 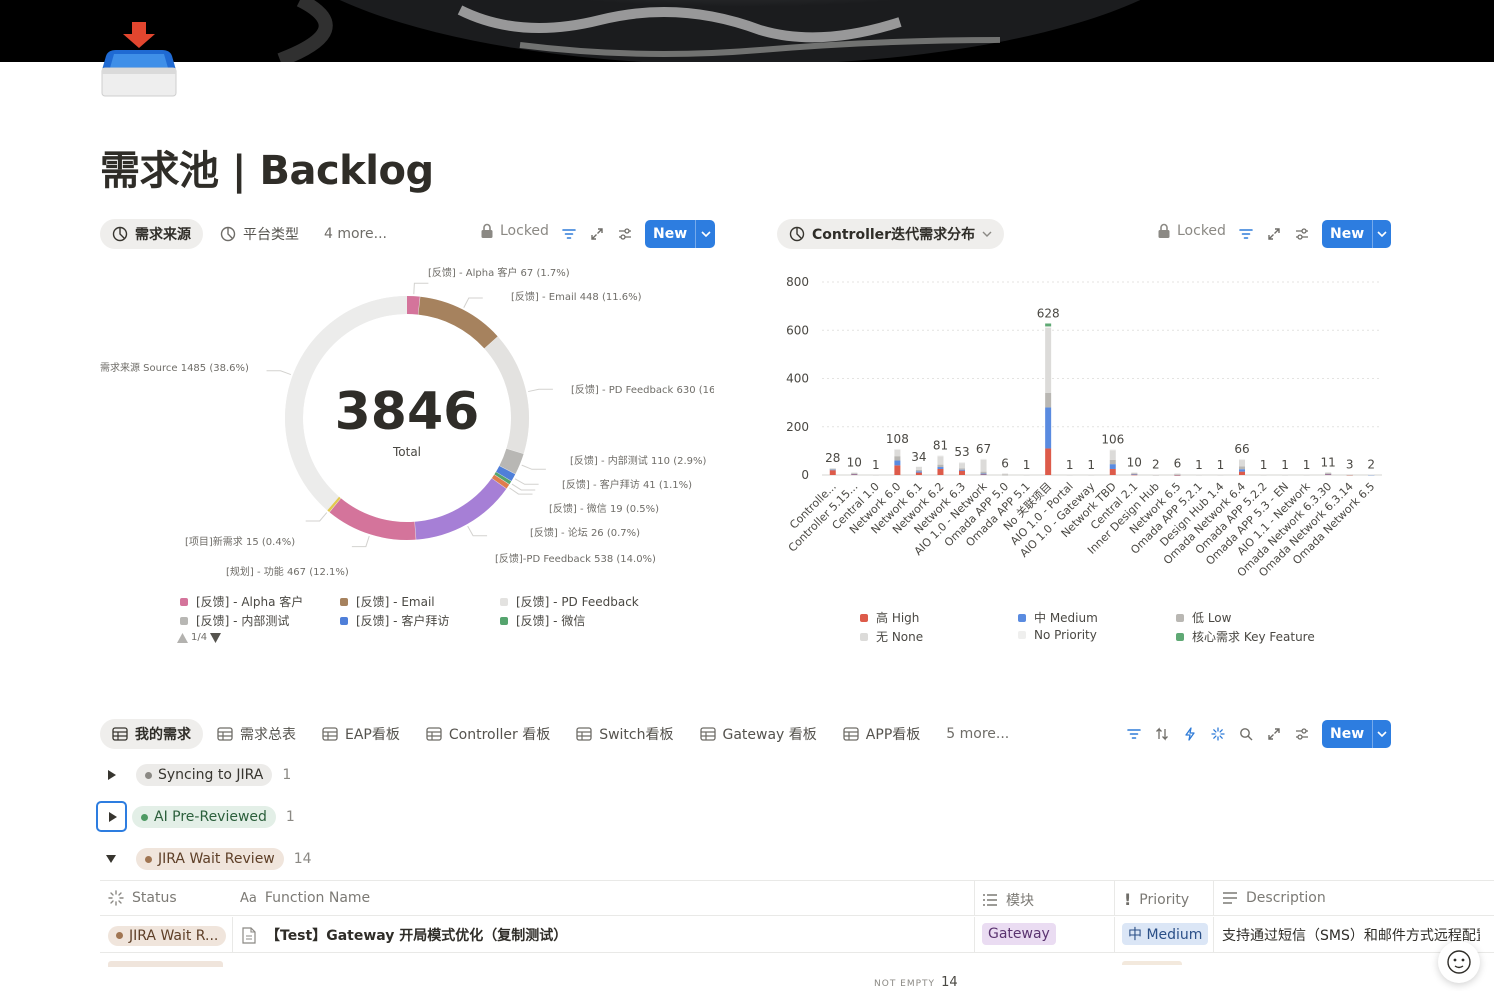 What do you see at coordinates (111, 816) in the screenshot?
I see `group-toggle-button` at bounding box center [111, 816].